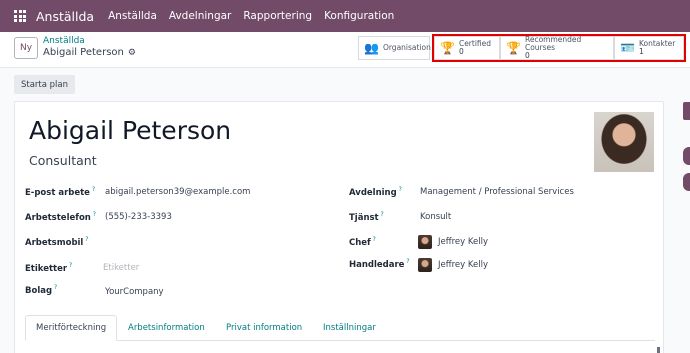 The image size is (690, 353). I want to click on certified-count: 0, so click(461, 51).